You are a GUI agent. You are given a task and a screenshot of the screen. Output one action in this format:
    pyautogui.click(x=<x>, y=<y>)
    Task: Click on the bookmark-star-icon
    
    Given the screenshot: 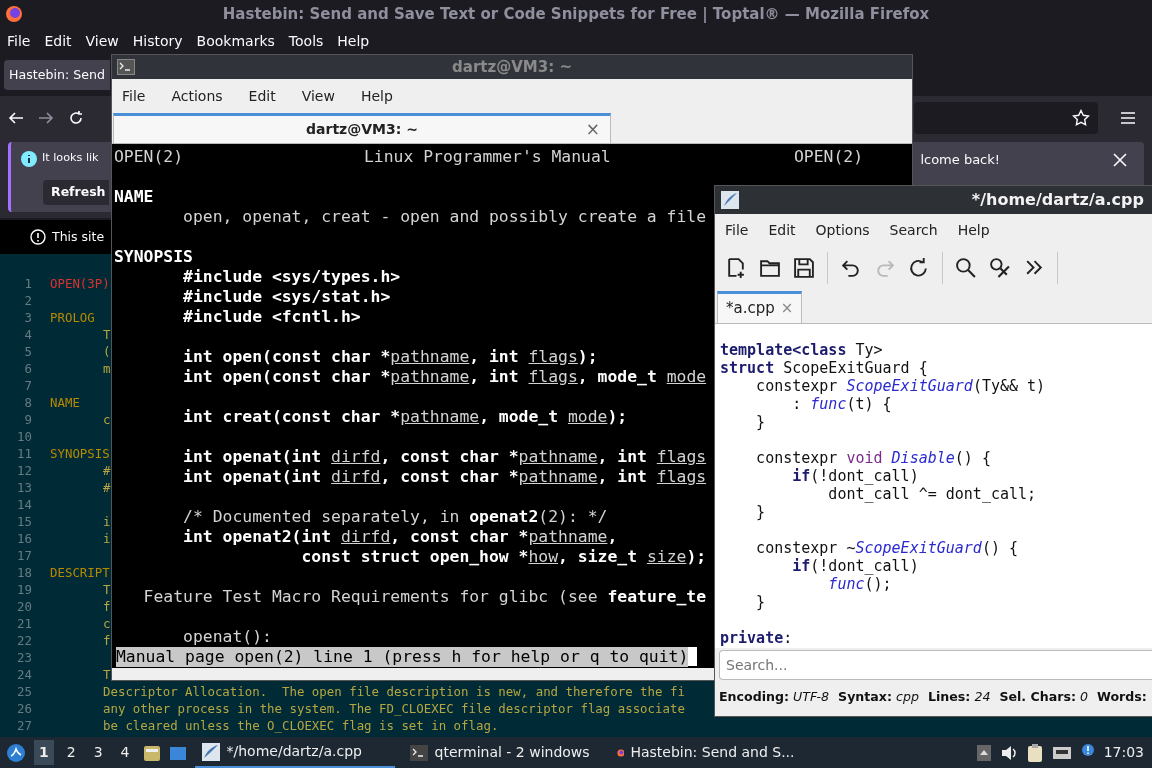 What is the action you would take?
    pyautogui.click(x=1081, y=118)
    